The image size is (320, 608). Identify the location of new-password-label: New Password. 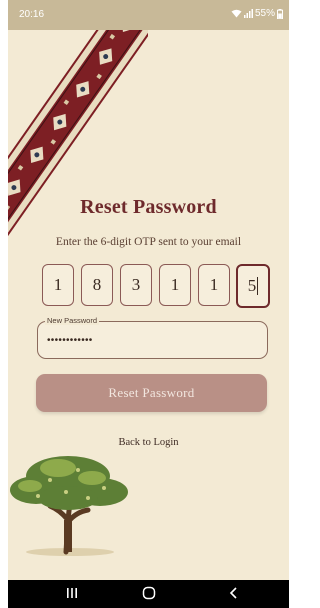
(72, 320).